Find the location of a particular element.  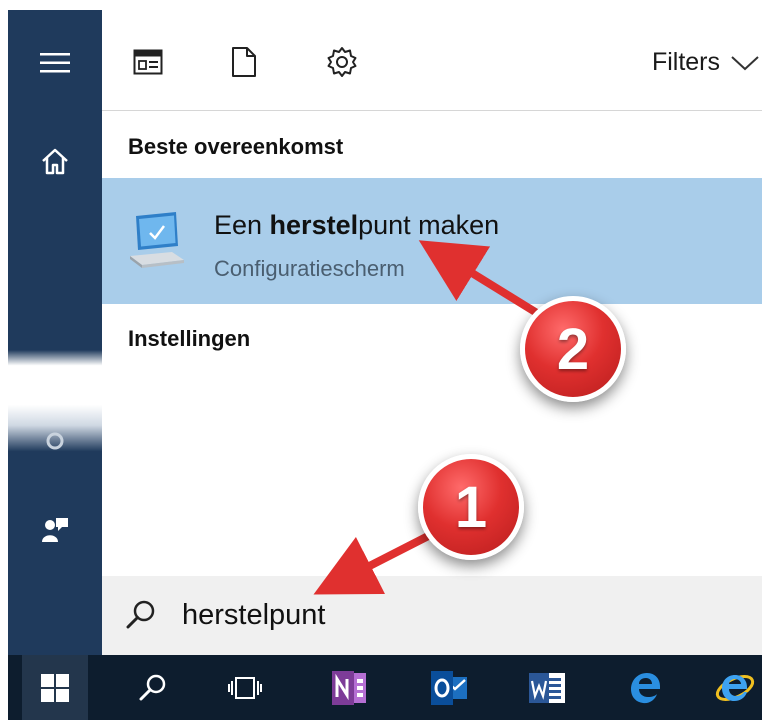

feedback-icon is located at coordinates (55, 530).